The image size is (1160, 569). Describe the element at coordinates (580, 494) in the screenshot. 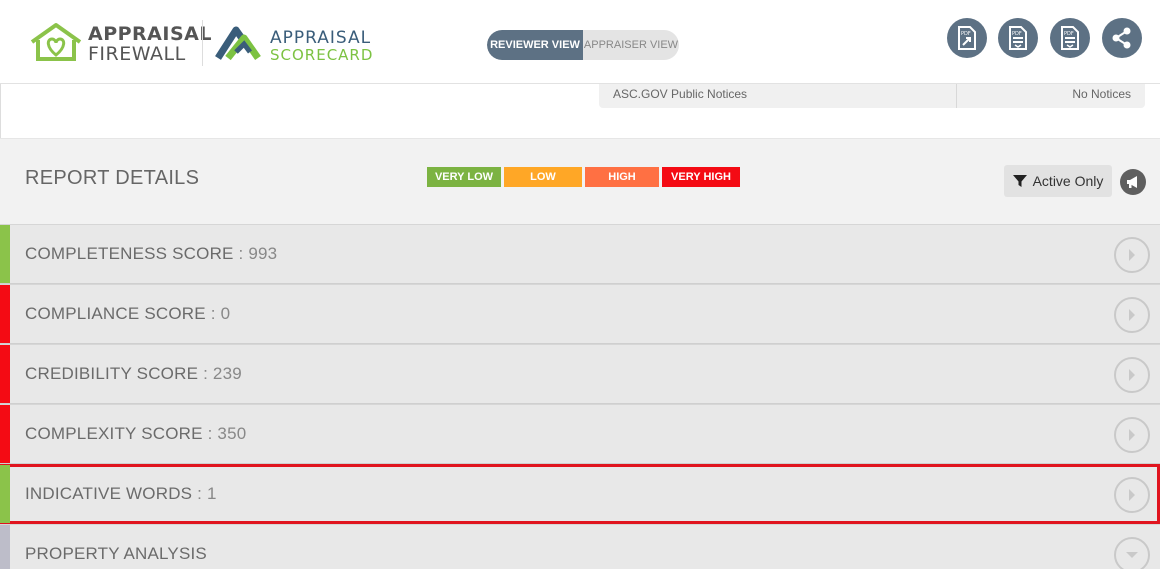

I see `score-row-indicative-words: INDICATIVE WORDS : 1` at that location.